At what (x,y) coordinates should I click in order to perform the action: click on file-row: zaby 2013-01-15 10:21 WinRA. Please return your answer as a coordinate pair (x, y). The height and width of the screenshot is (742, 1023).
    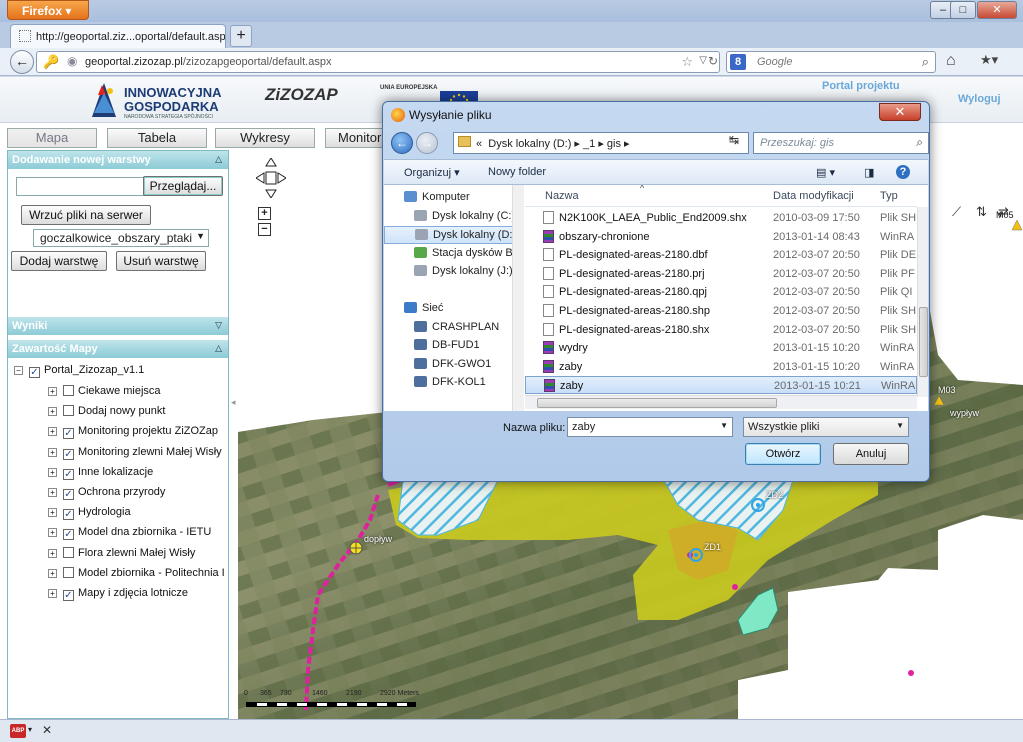
    Looking at the image, I should click on (721, 385).